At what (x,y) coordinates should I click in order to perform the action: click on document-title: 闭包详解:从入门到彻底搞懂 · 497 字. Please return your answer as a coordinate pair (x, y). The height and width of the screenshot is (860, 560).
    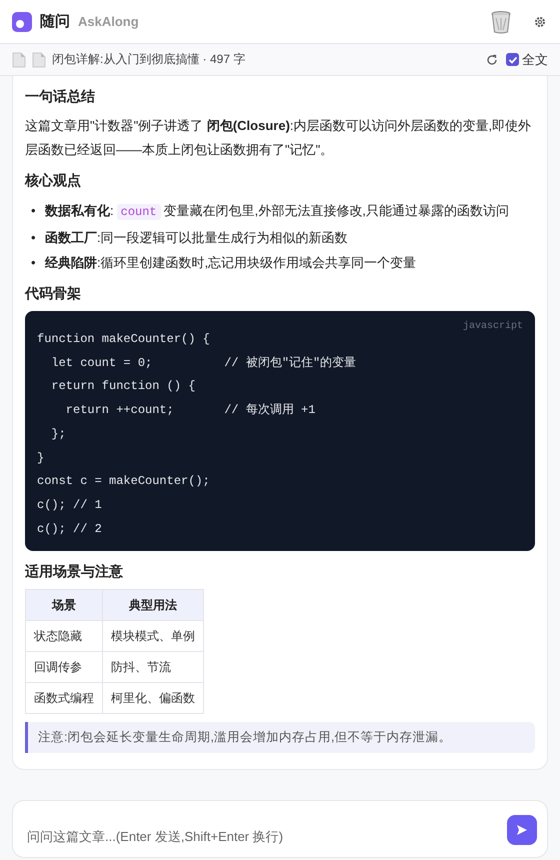
    Looking at the image, I should click on (149, 59).